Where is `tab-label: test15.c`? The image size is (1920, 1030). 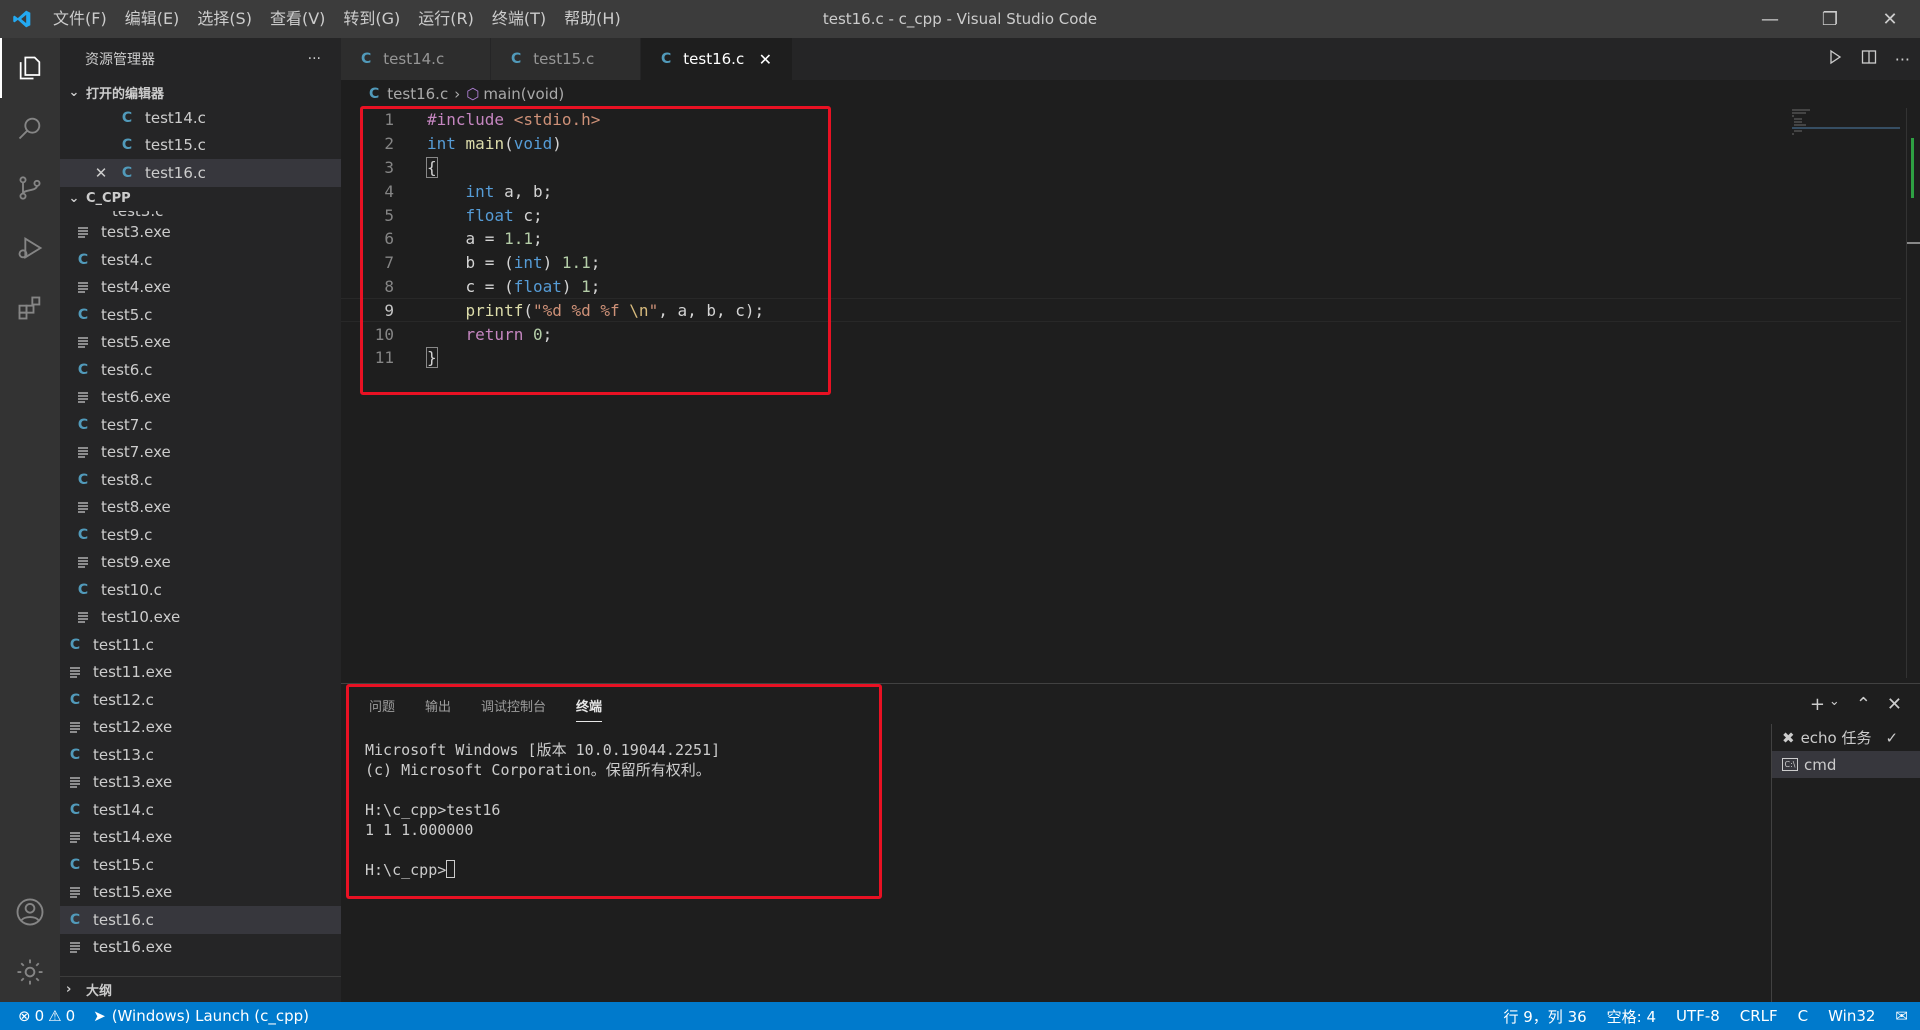 tab-label: test15.c is located at coordinates (564, 59).